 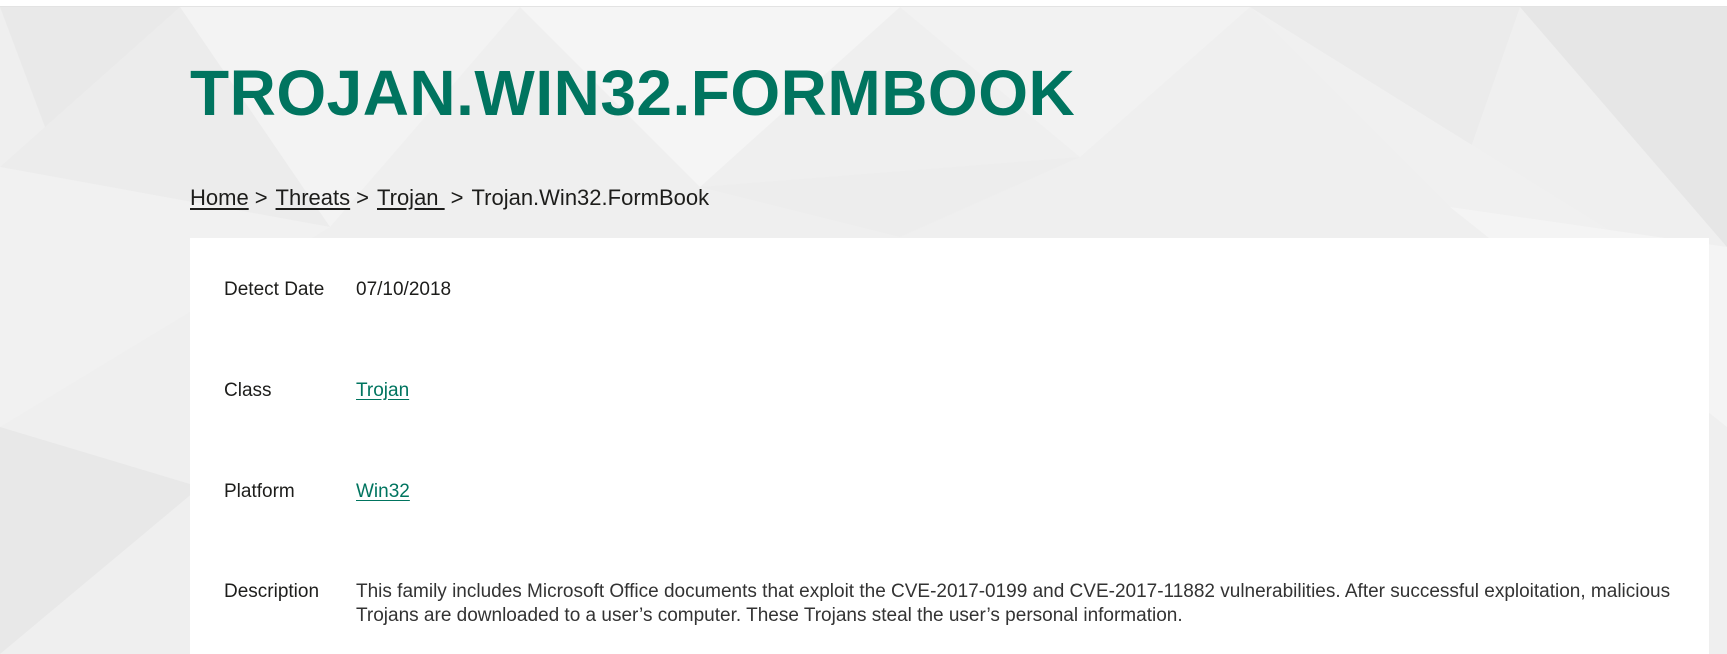 What do you see at coordinates (411, 197) in the screenshot?
I see `breadcrumb-trojan-link: Trojan` at bounding box center [411, 197].